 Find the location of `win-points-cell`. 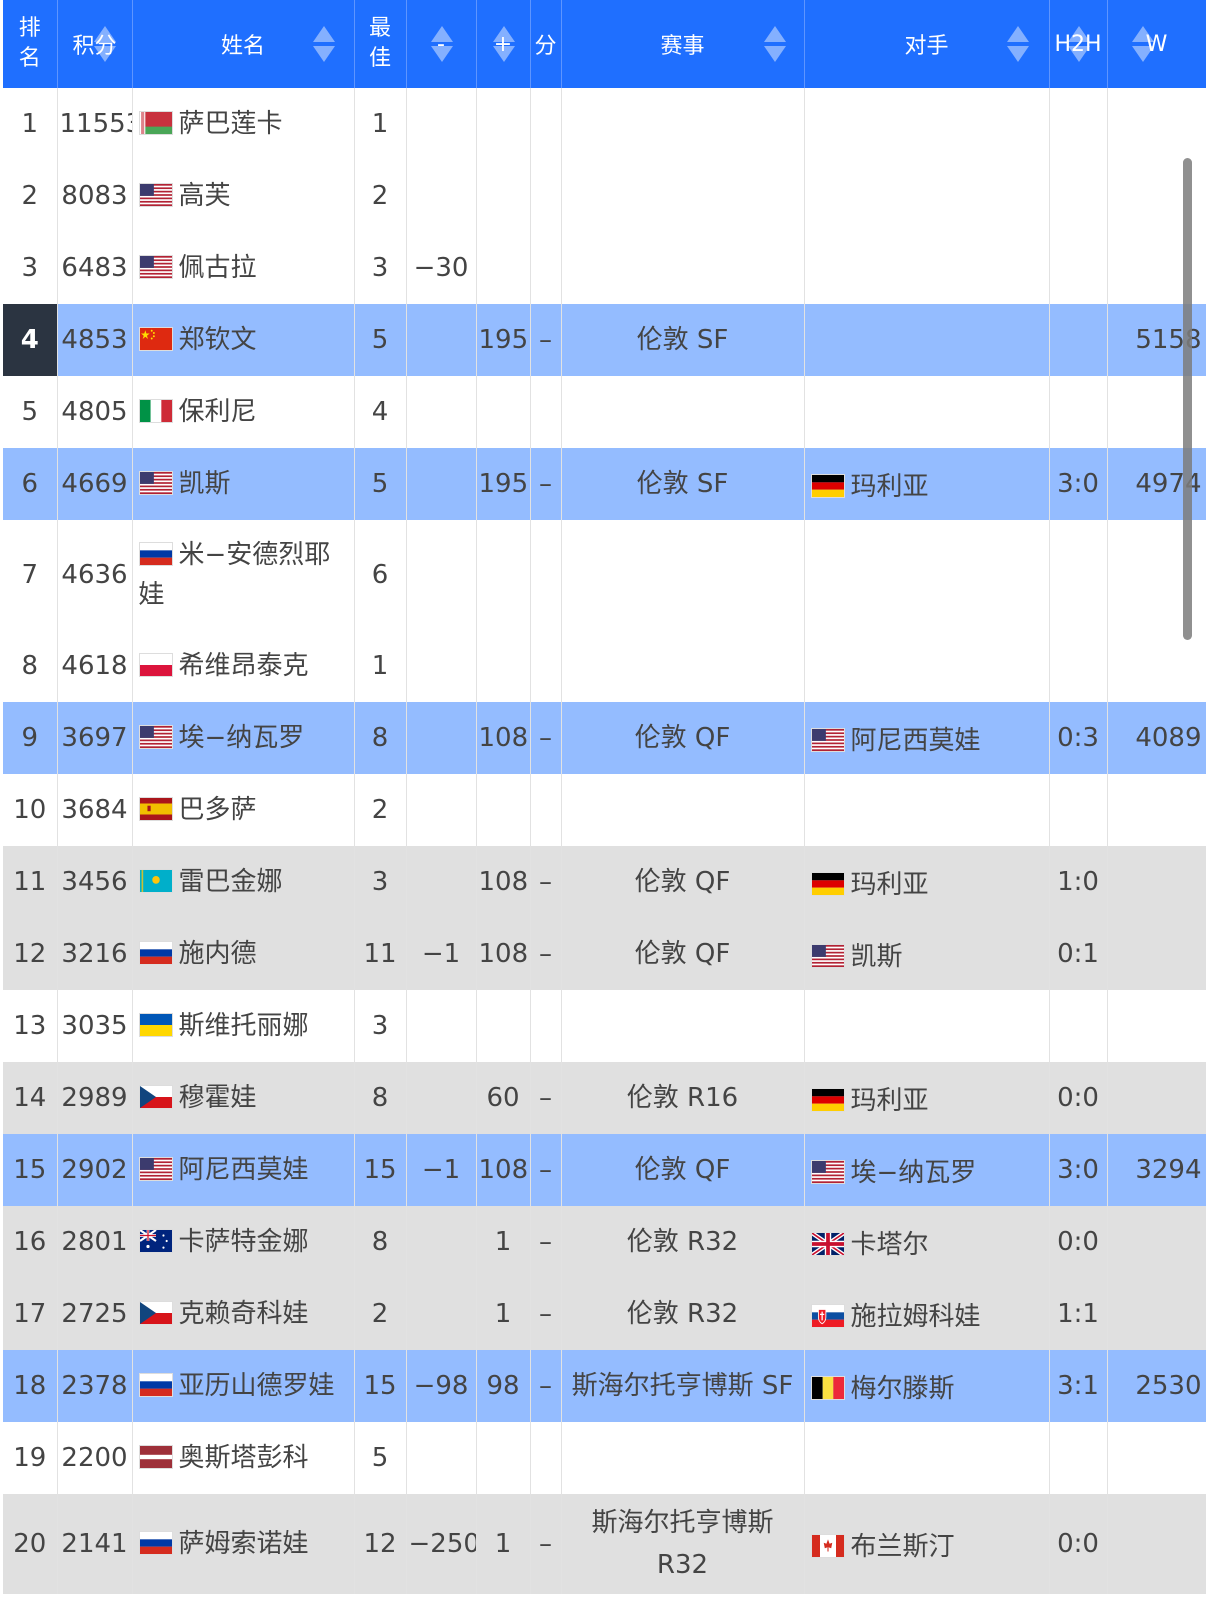

win-points-cell is located at coordinates (1156, 666).